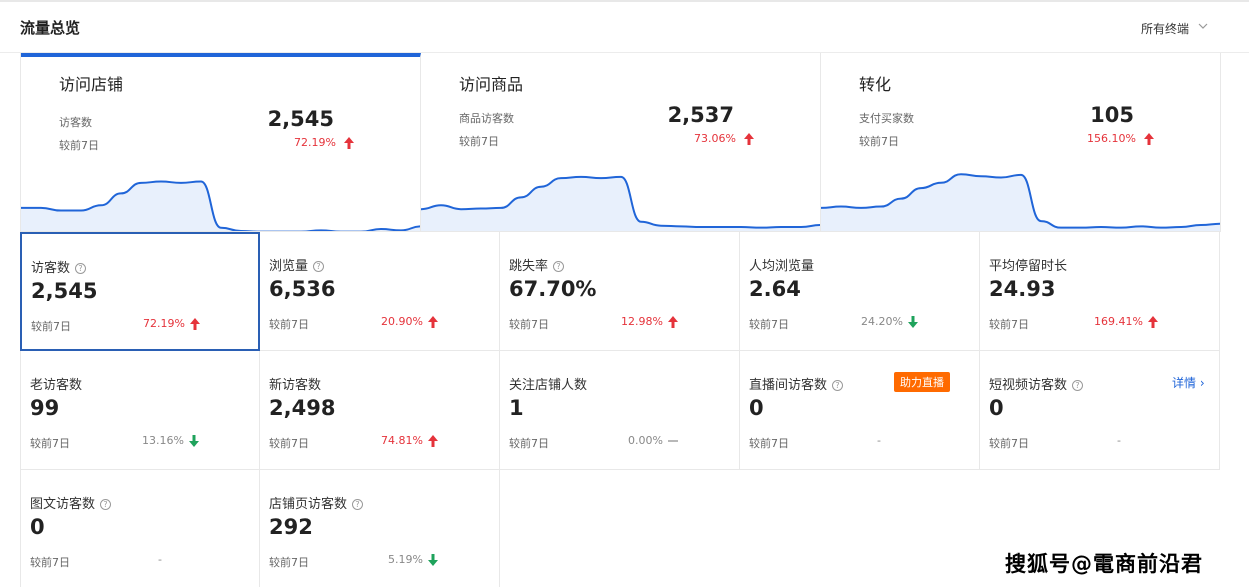 The width and height of the screenshot is (1249, 587). What do you see at coordinates (1100, 410) in the screenshot?
I see `metric-cell: 短视频访客数? 0 较前7日 - 详情 ›` at bounding box center [1100, 410].